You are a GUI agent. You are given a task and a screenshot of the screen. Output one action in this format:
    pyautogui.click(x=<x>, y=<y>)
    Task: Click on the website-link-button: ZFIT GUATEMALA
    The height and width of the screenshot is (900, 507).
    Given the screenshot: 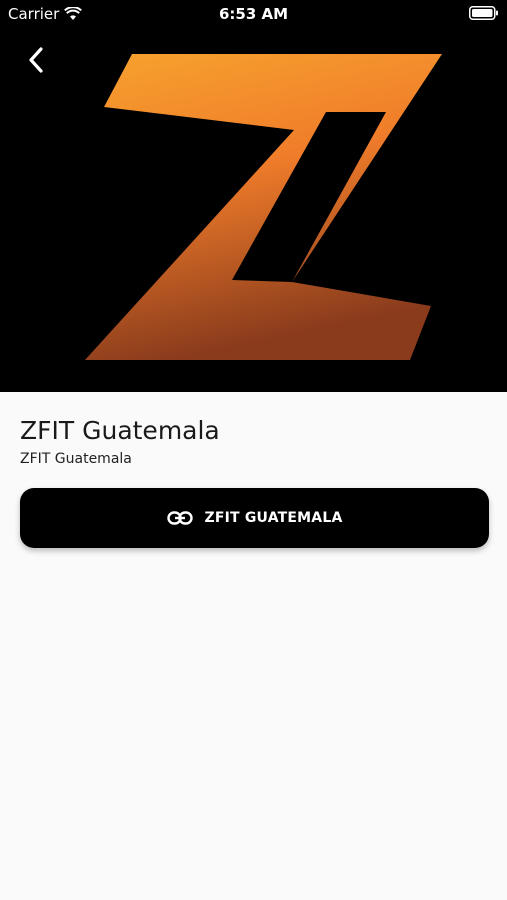 What is the action you would take?
    pyautogui.click(x=254, y=518)
    